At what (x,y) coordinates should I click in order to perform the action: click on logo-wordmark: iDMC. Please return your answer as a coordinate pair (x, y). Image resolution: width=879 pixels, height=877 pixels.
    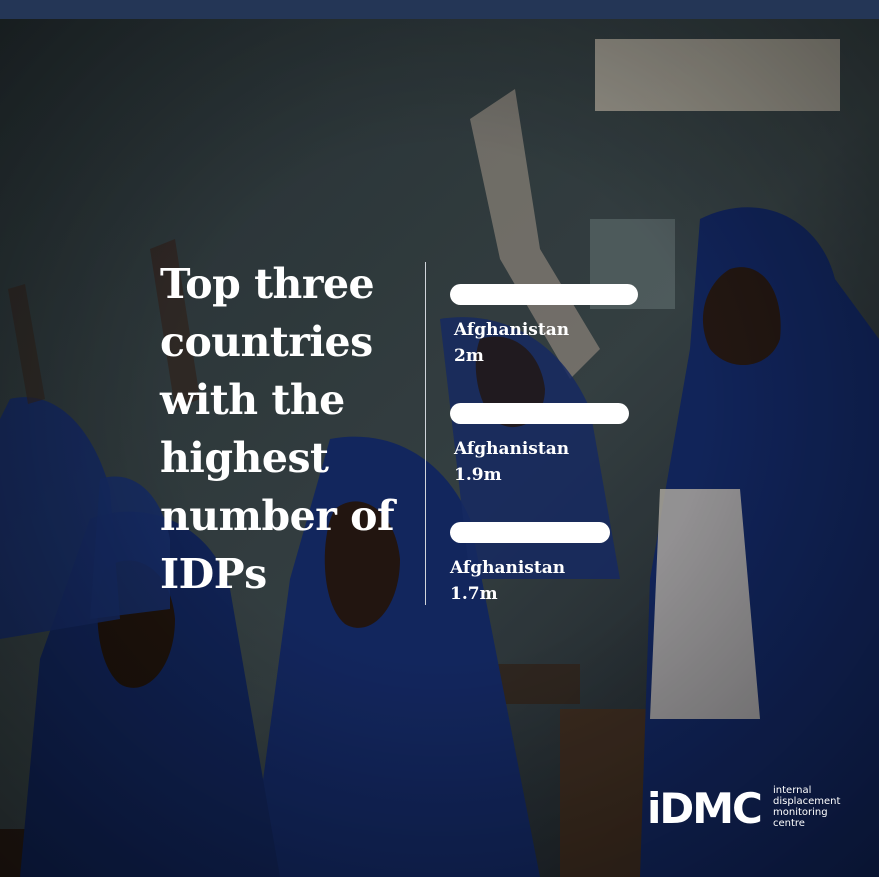
    Looking at the image, I should click on (705, 808).